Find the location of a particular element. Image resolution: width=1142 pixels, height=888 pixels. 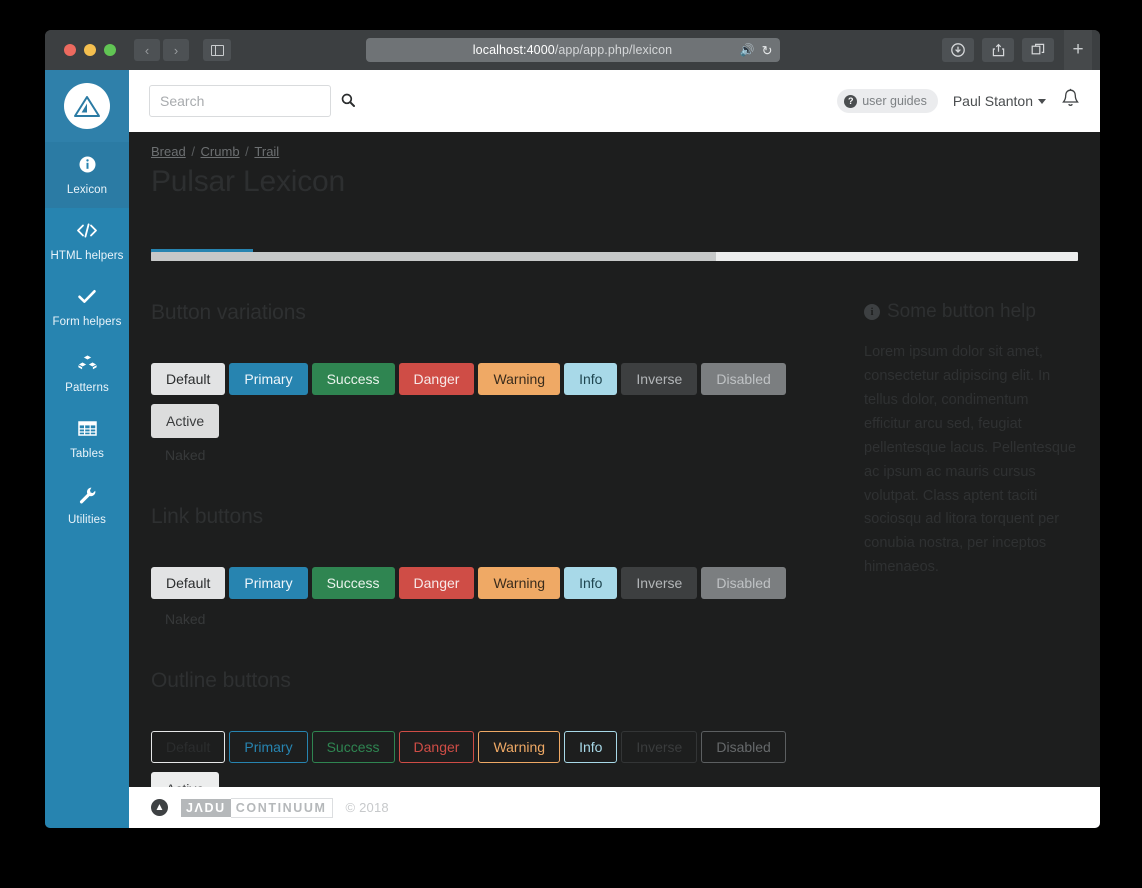

top-bar: ? user guides Paul Stanton is located at coordinates (614, 101).